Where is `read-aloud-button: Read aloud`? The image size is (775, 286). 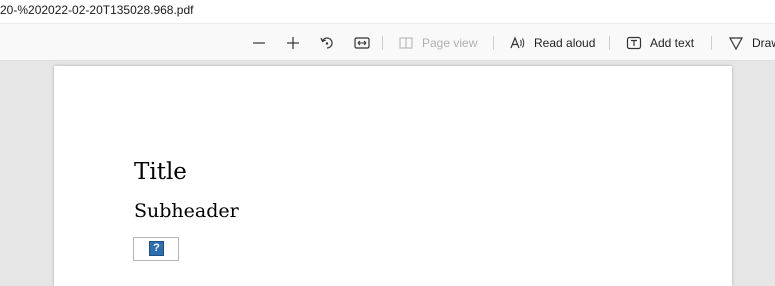
read-aloud-button: Read aloud is located at coordinates (552, 43).